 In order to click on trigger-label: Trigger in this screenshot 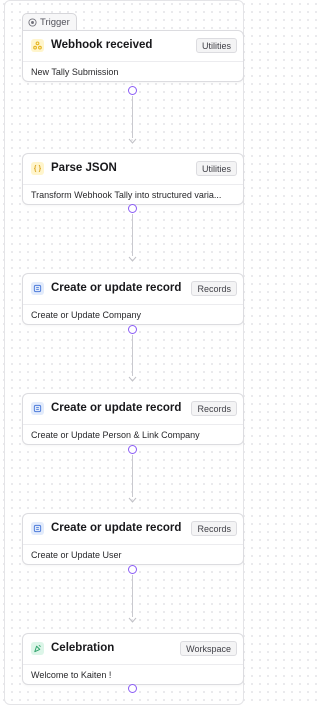, I will do `click(55, 22)`.